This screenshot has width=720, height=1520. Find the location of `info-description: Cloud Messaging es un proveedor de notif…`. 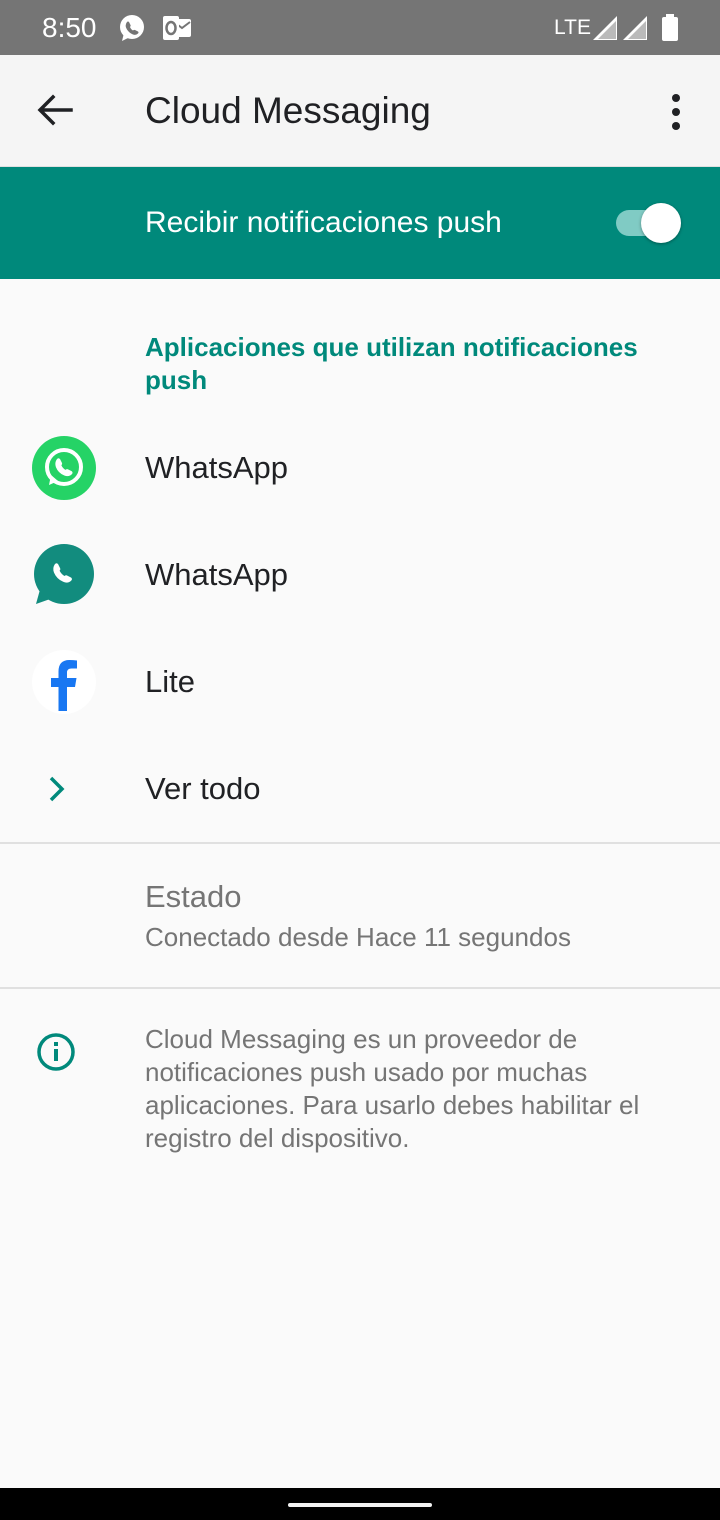

info-description: Cloud Messaging es un proveedor de notif… is located at coordinates (392, 1088).